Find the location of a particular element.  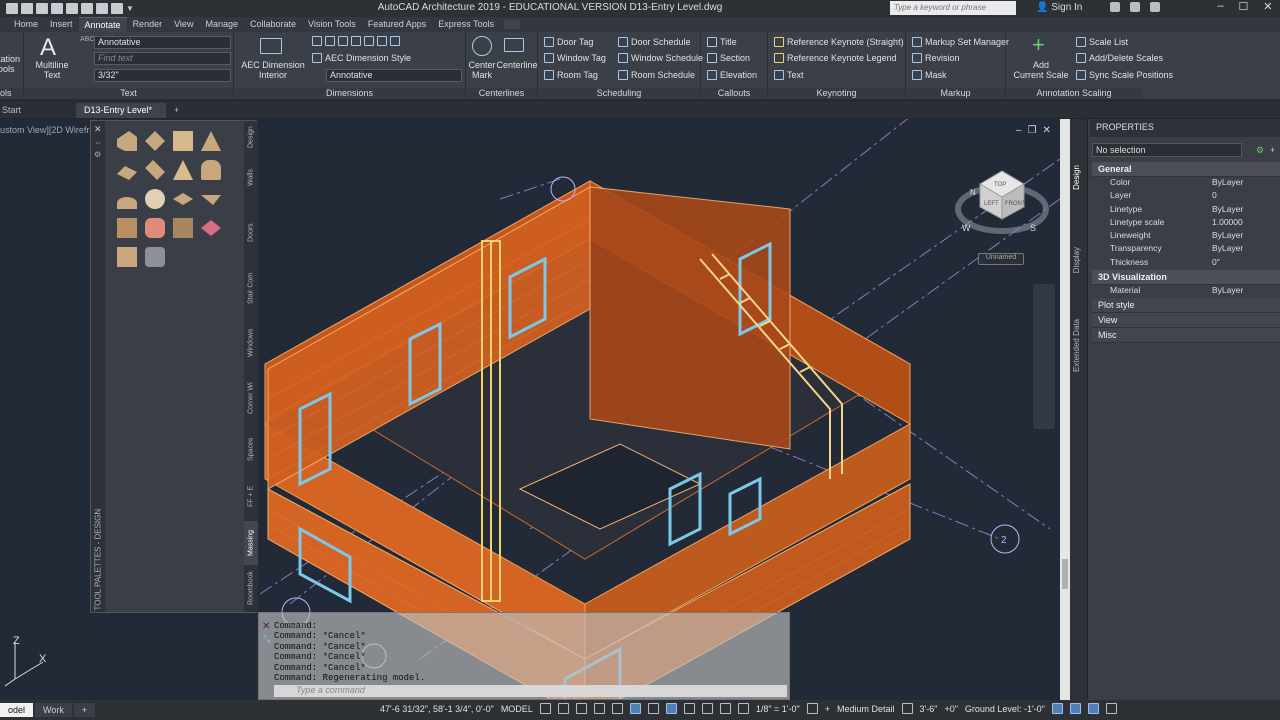

pickadd-icon: + is located at coordinates (1272, 150).